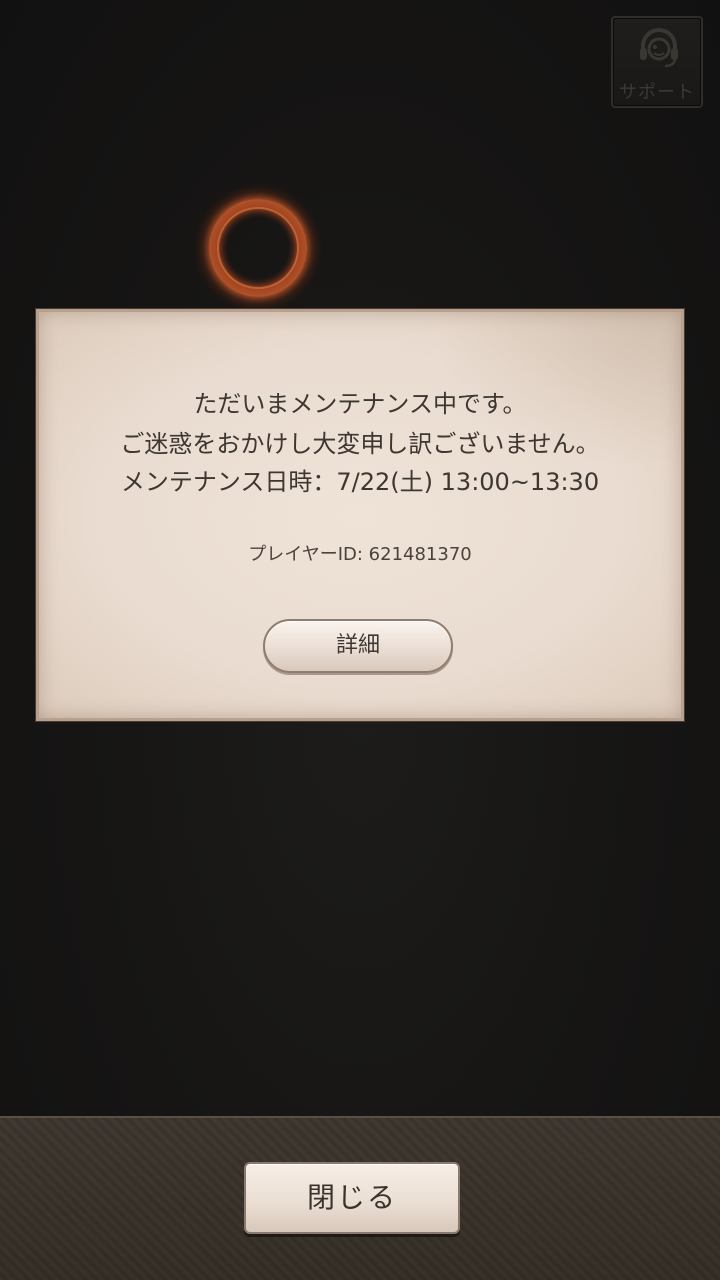 The height and width of the screenshot is (1280, 720). Describe the element at coordinates (360, 482) in the screenshot. I see `maintenance-schedule-line: メンテナンス日時：7/22(土) 13:00~13:30` at that location.